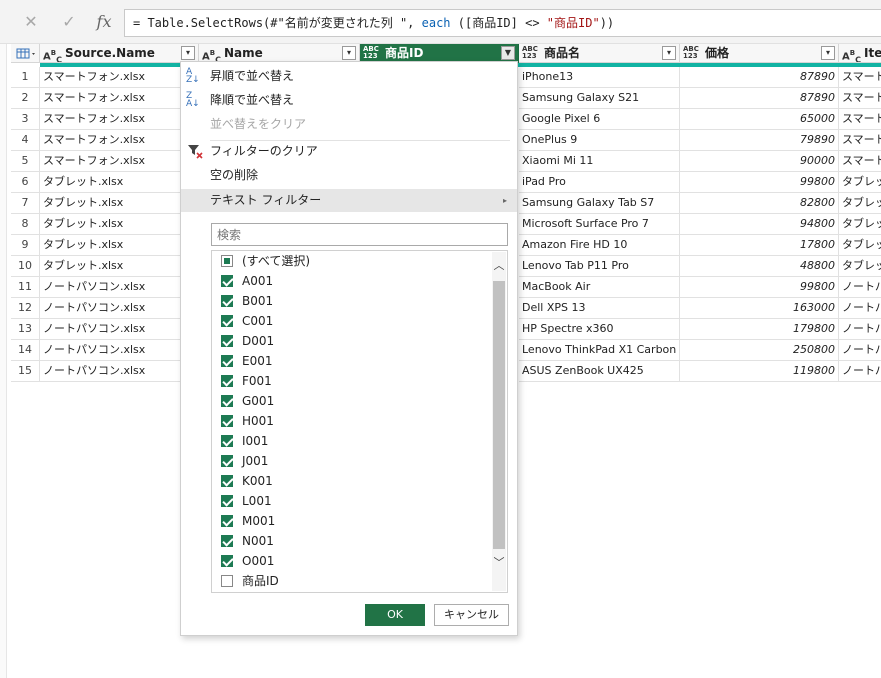  What do you see at coordinates (25, 371) in the screenshot?
I see `row-number: 15` at bounding box center [25, 371].